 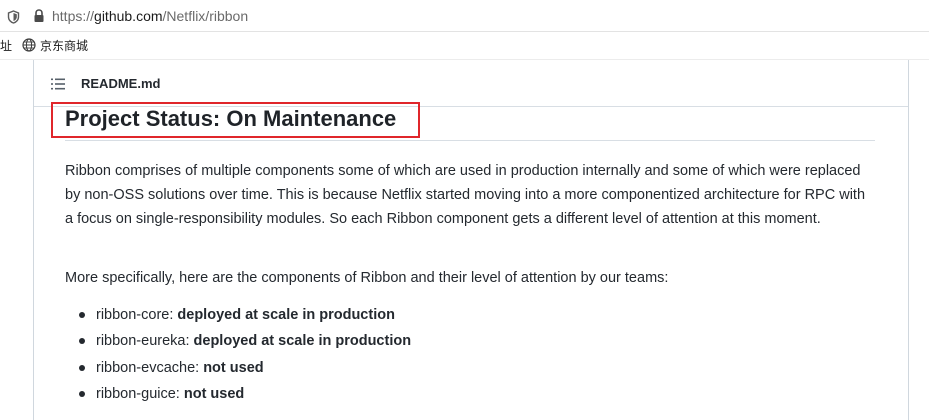 I want to click on heading-wrap: Project Status: On Maintenance, so click(x=470, y=123).